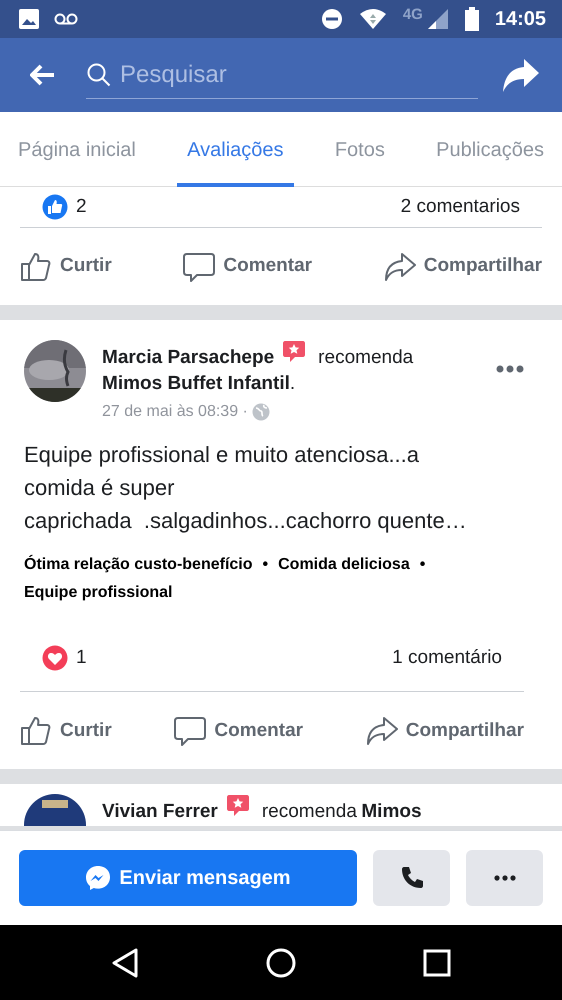 Image resolution: width=562 pixels, height=1000 pixels. I want to click on search-placeholder: Pesquisar, so click(173, 75).